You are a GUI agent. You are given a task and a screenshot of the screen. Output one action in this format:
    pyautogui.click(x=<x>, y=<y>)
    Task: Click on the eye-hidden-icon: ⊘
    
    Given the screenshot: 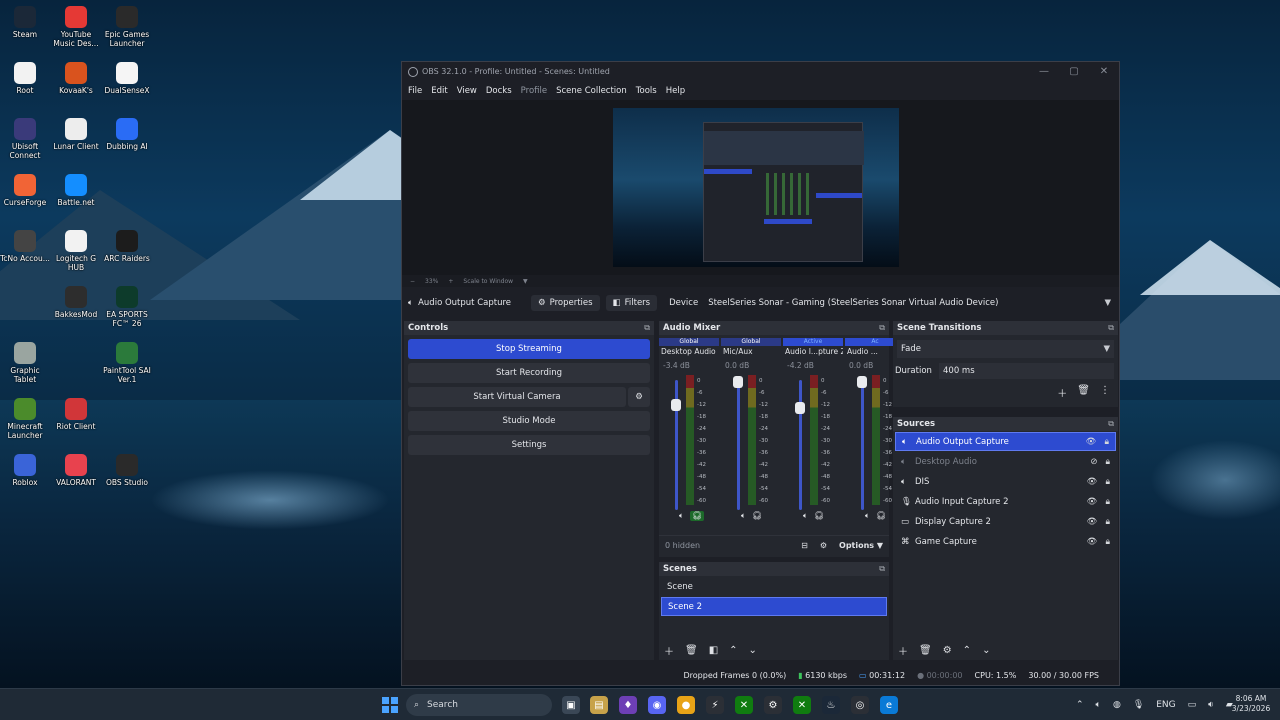 What is the action you would take?
    pyautogui.click(x=1093, y=462)
    